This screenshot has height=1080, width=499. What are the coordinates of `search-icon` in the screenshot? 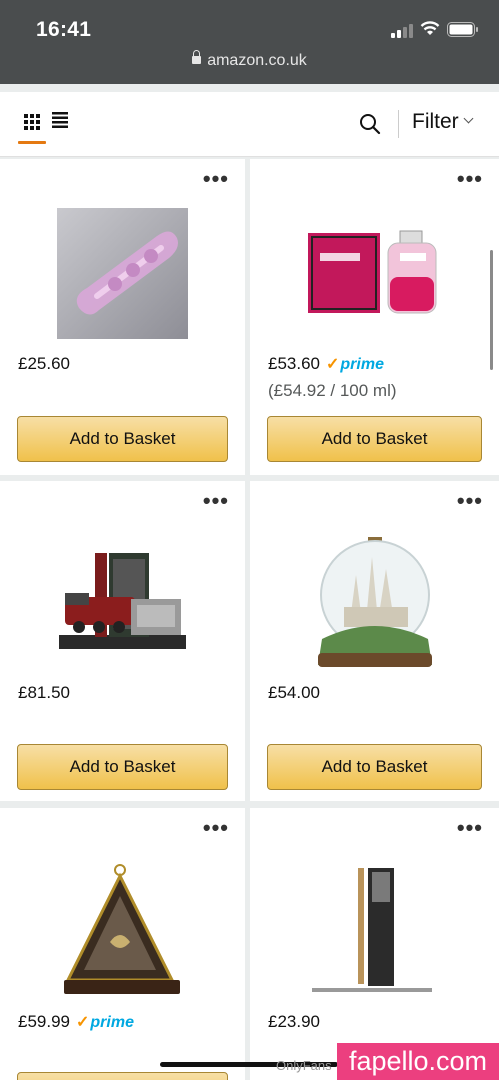 It's located at (370, 124).